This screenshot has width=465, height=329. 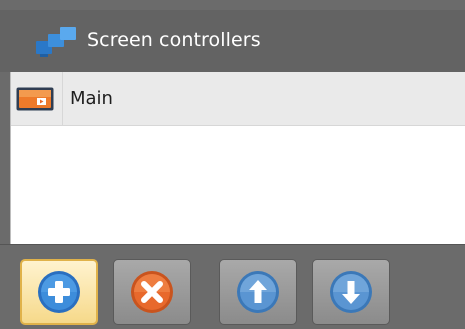 I want to click on panel-title: Screen controllers, so click(x=174, y=40).